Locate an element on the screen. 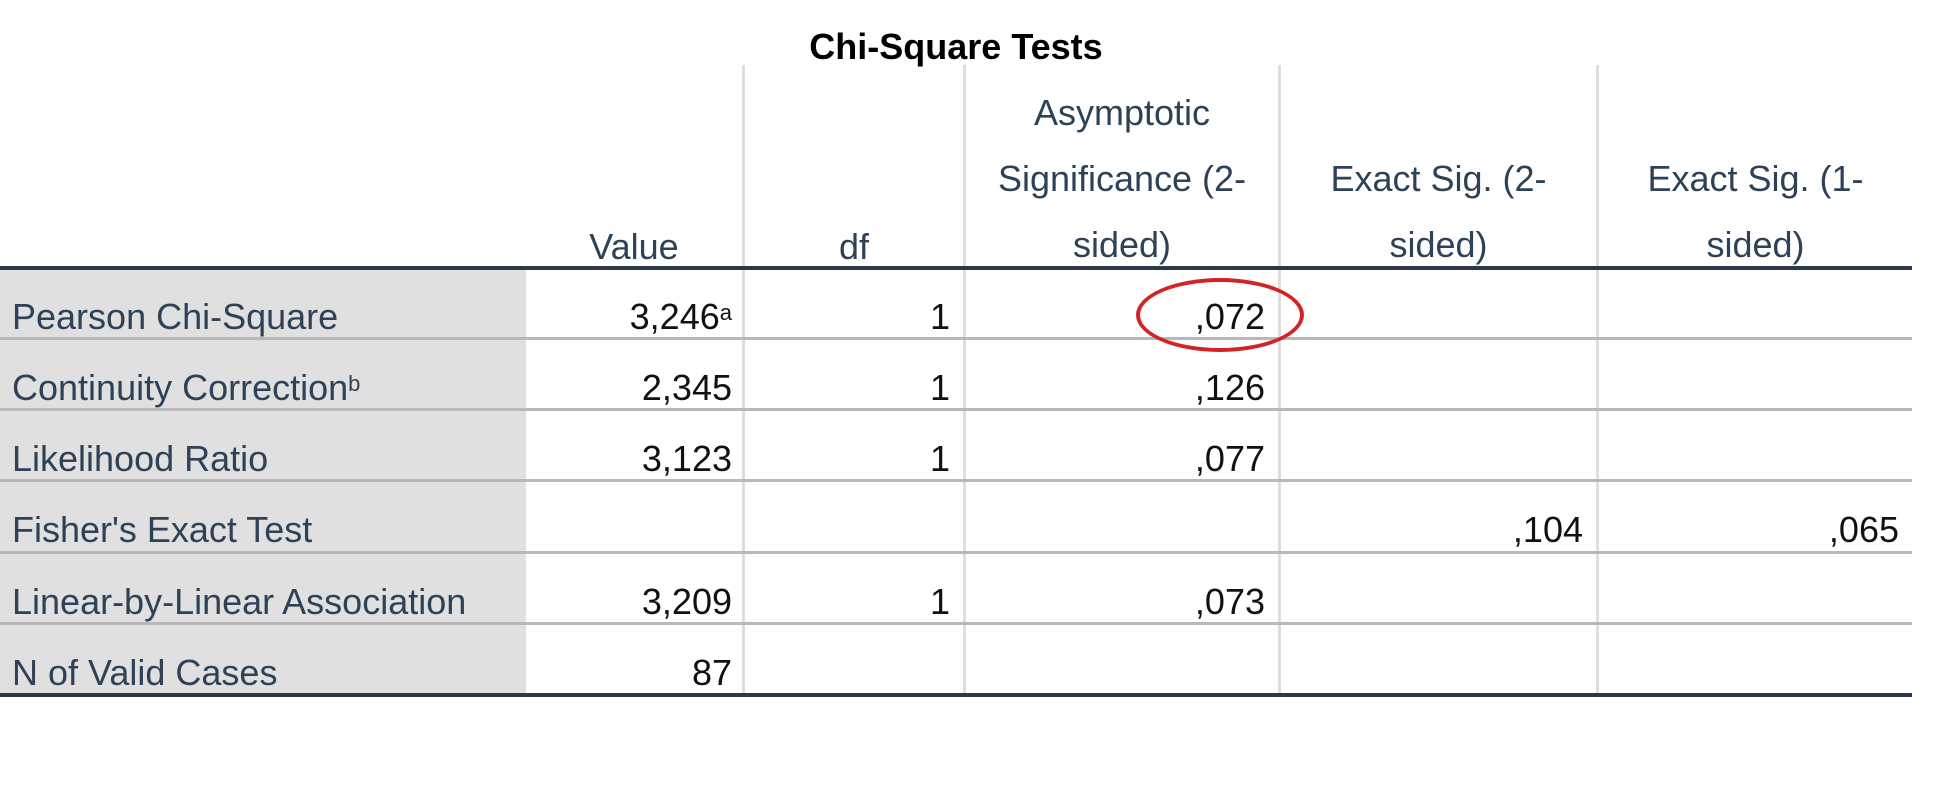  footnote-marker: a is located at coordinates (725, 312).